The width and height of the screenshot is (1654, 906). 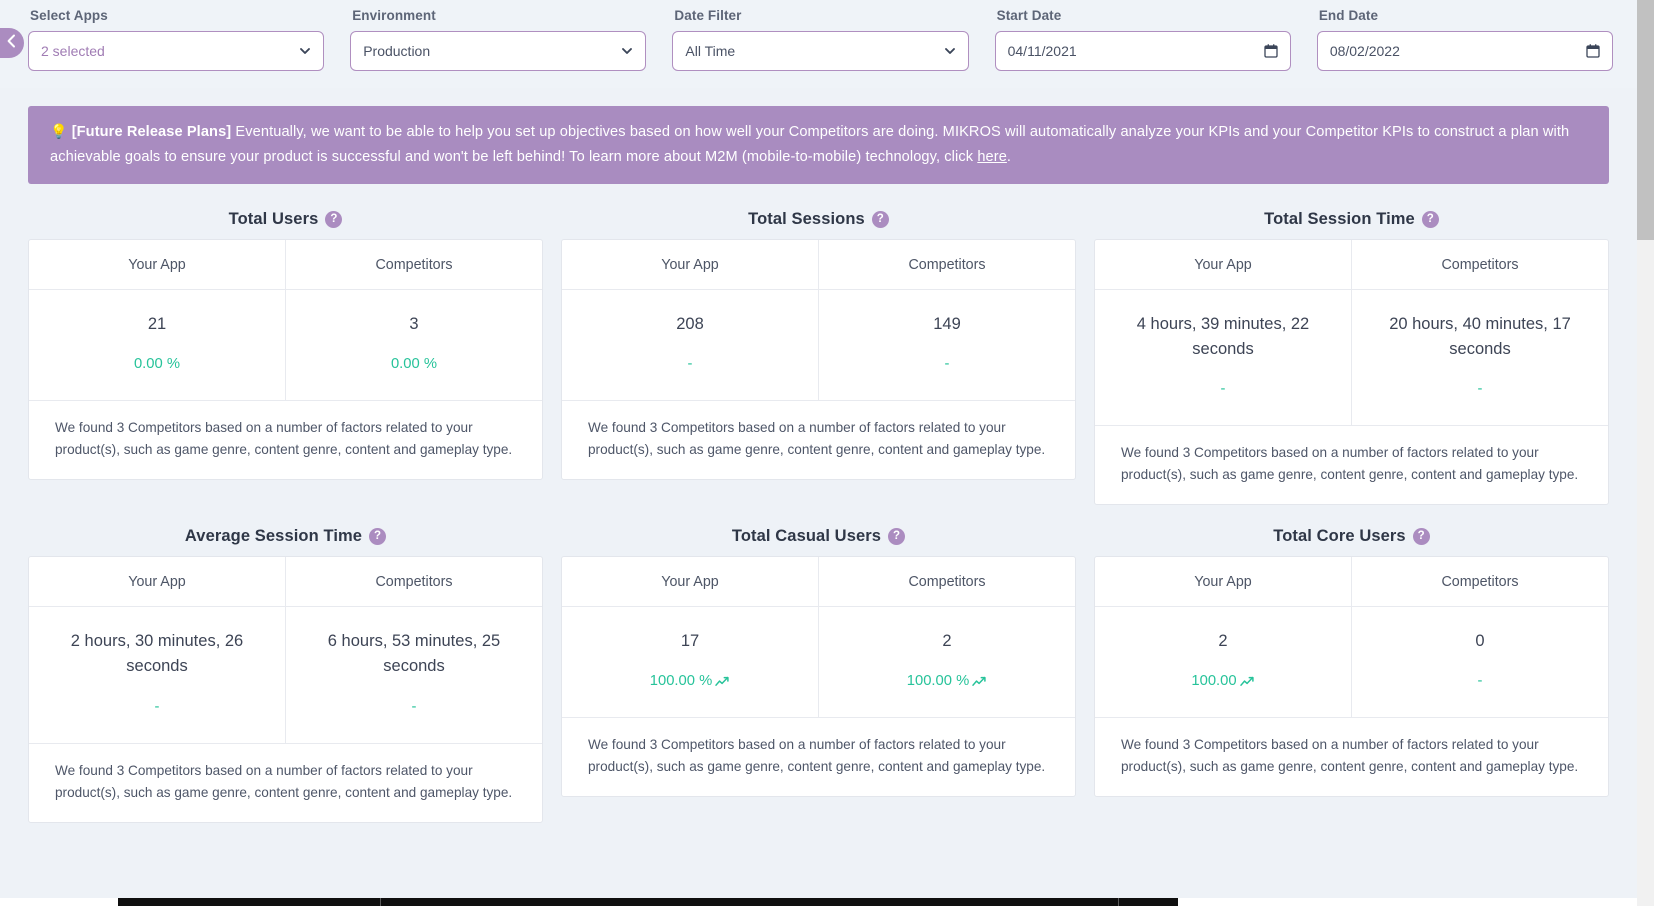 I want to click on metric-title-label: Total Users, so click(x=273, y=219).